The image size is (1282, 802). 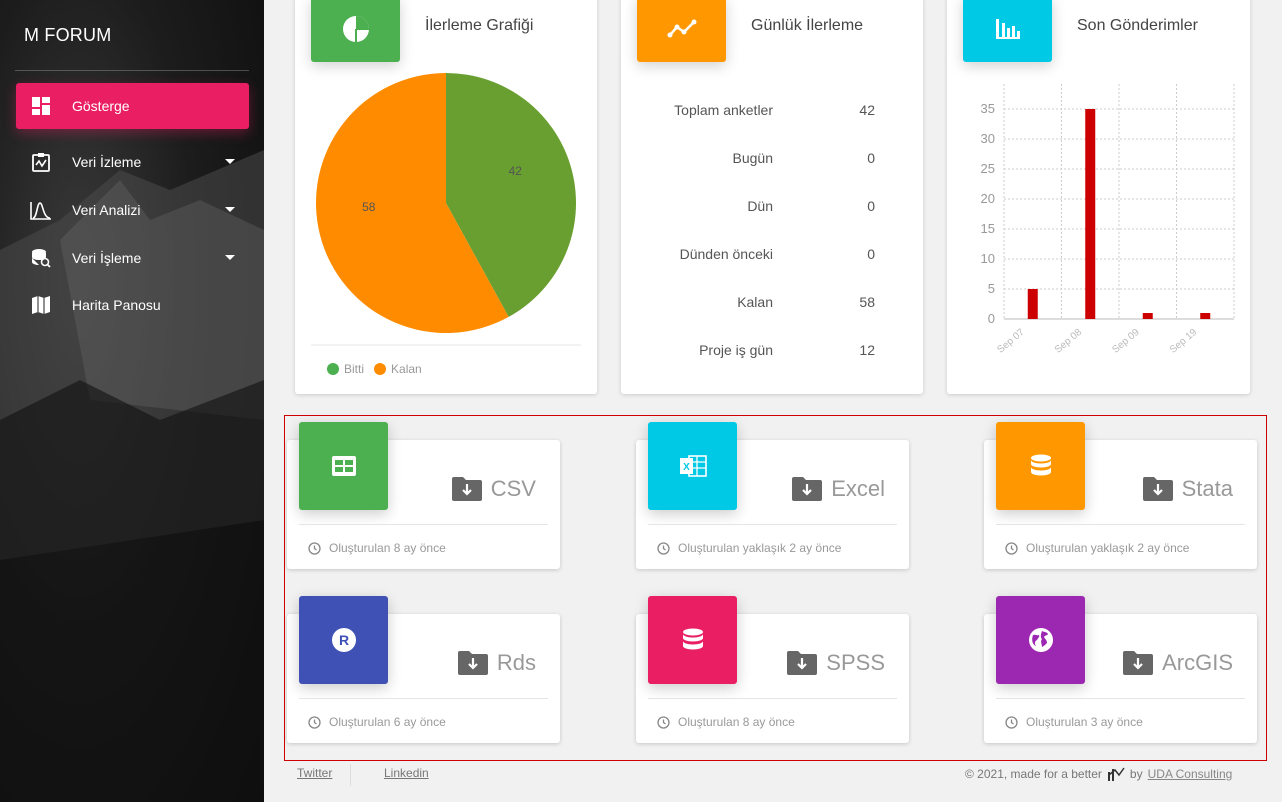 I want to click on pie-label-done: 42, so click(x=516, y=171).